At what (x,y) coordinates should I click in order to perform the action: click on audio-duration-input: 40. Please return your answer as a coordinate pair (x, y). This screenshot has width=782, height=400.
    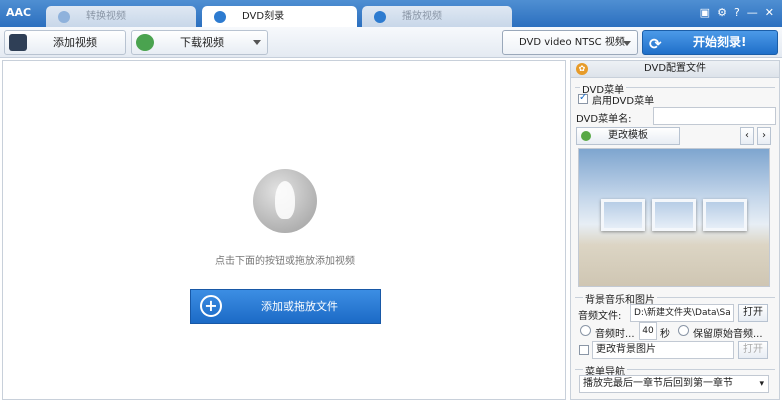
    Looking at the image, I should click on (648, 331).